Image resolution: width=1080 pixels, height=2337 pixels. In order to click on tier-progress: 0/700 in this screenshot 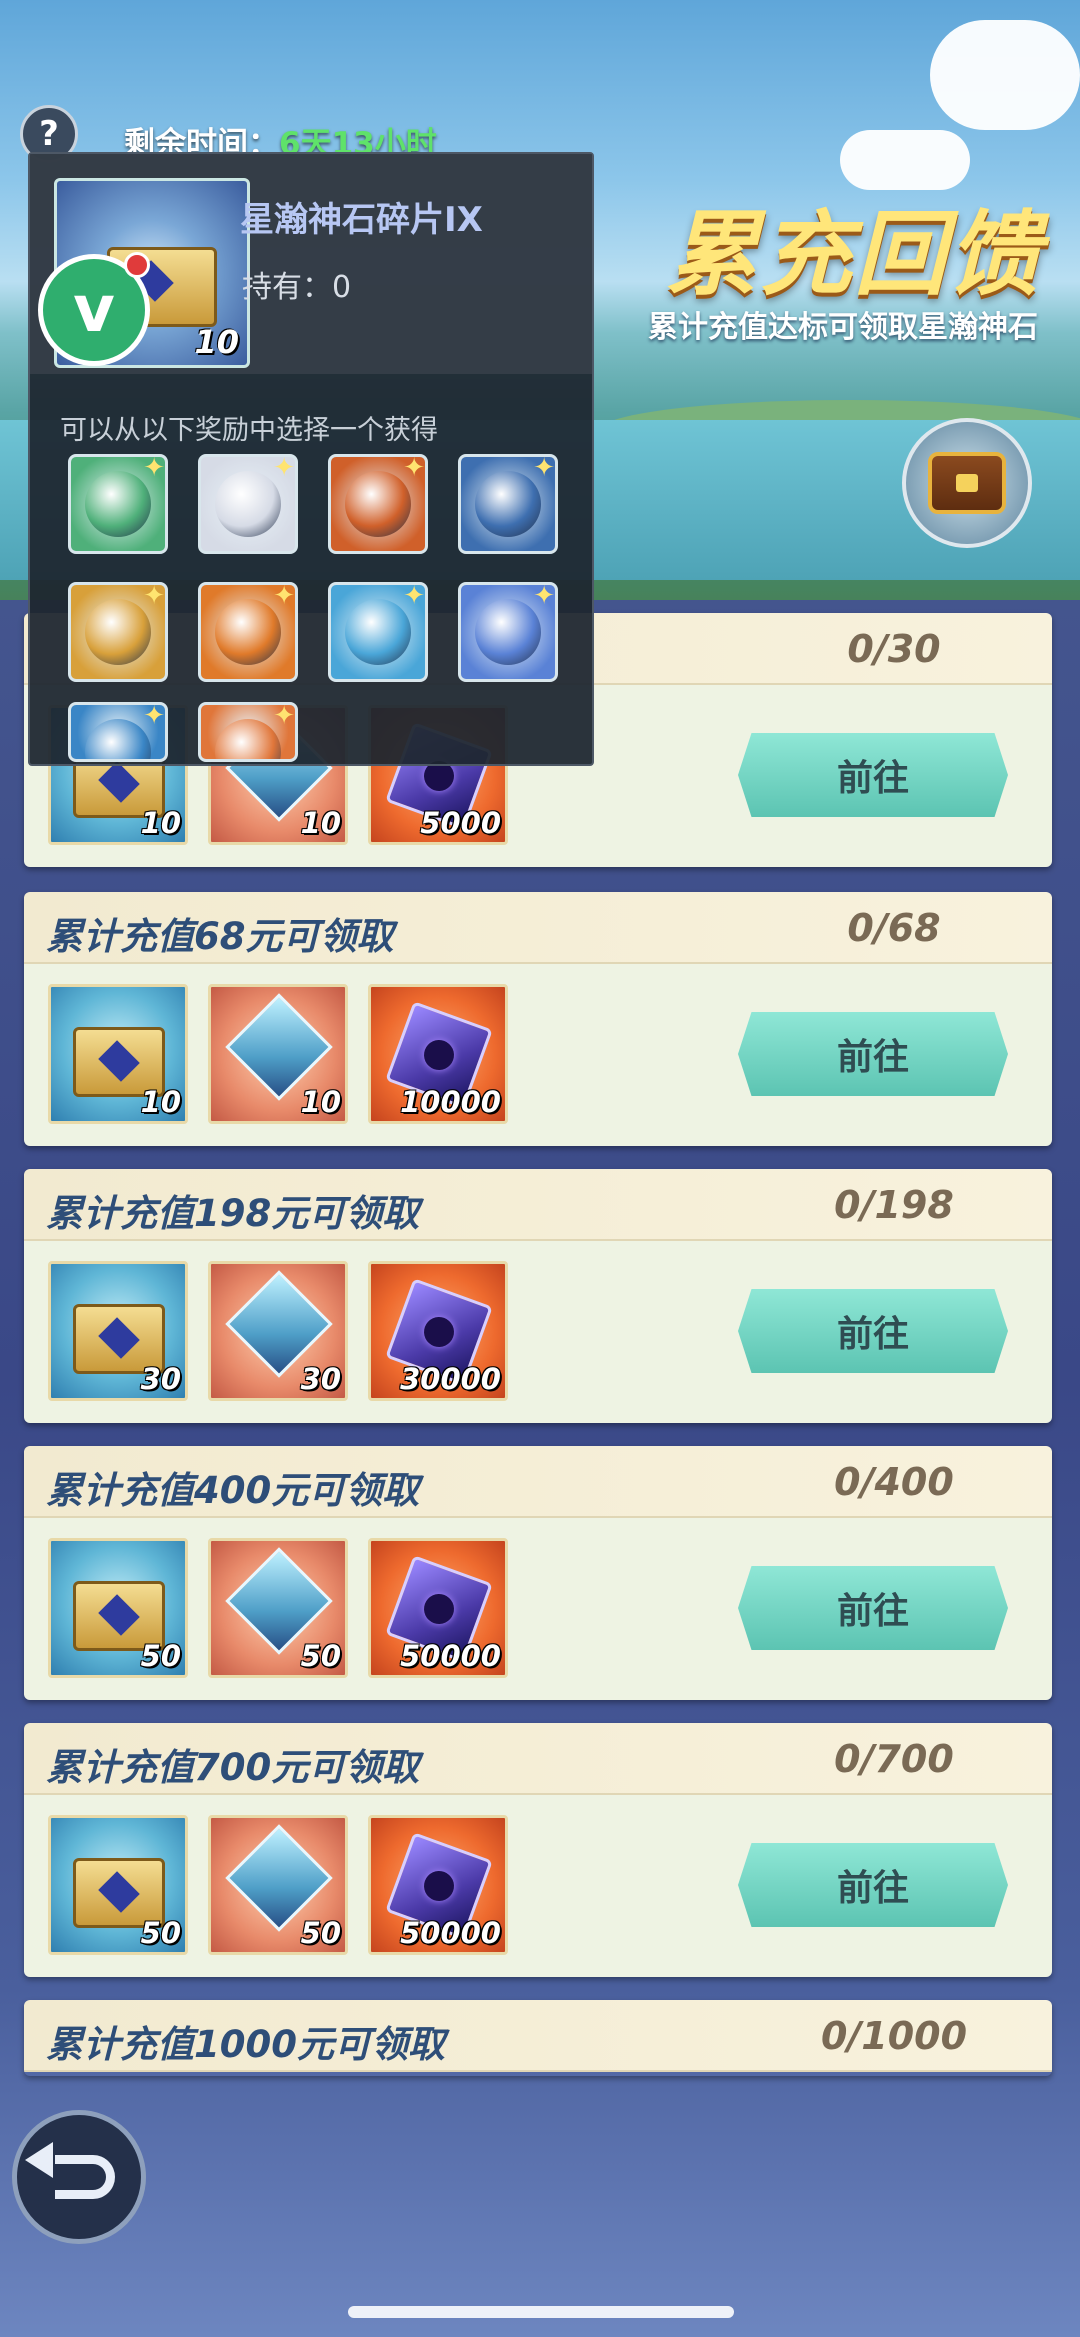, I will do `click(894, 1759)`.